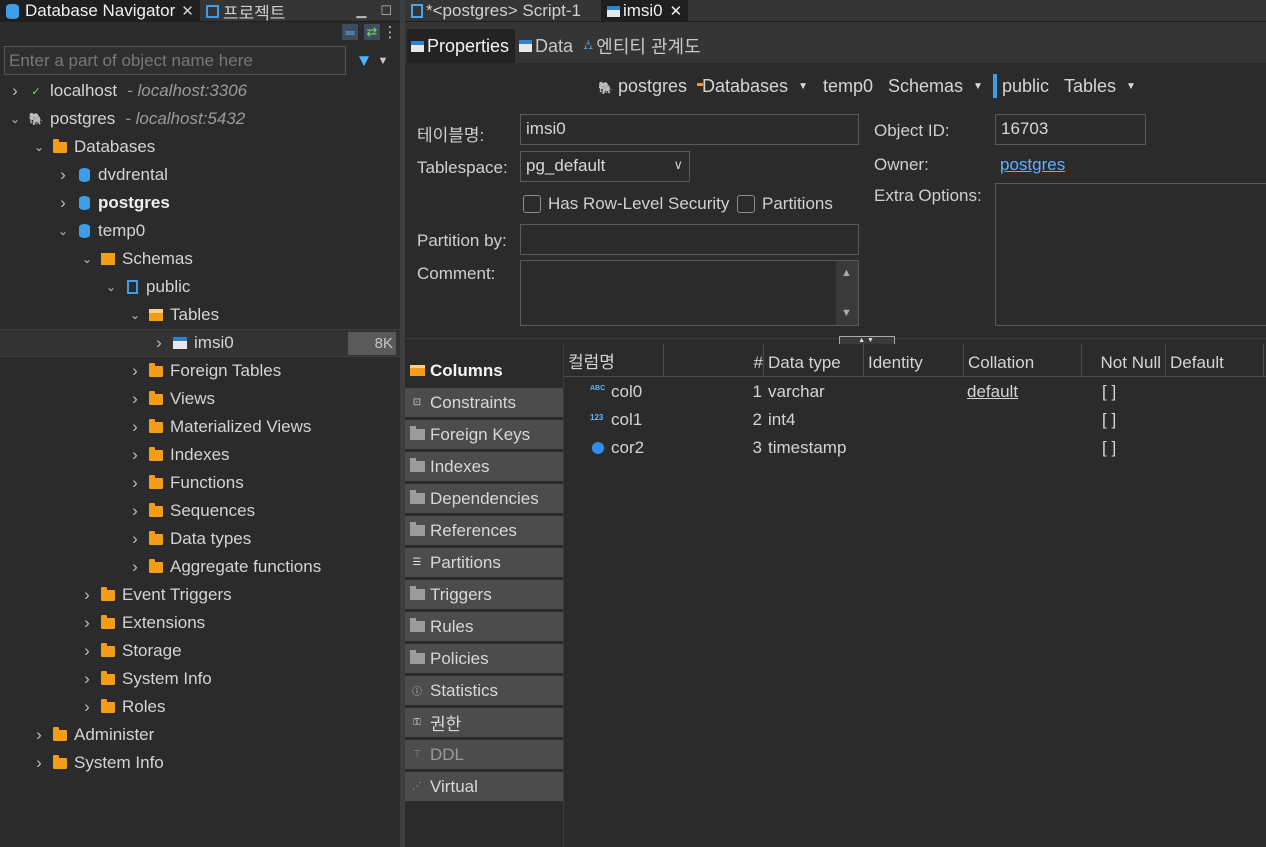  I want to click on tree-node-imsi0: › imsi0 8K, so click(200, 343).